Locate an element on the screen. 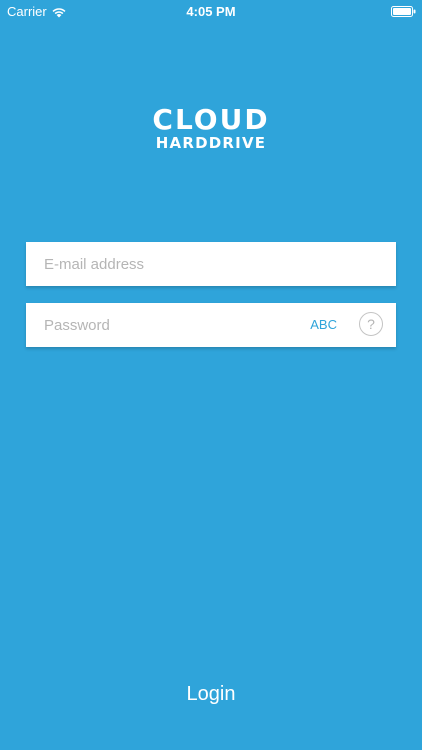  logo-line-harddrive: HARDDRIVE is located at coordinates (211, 143).